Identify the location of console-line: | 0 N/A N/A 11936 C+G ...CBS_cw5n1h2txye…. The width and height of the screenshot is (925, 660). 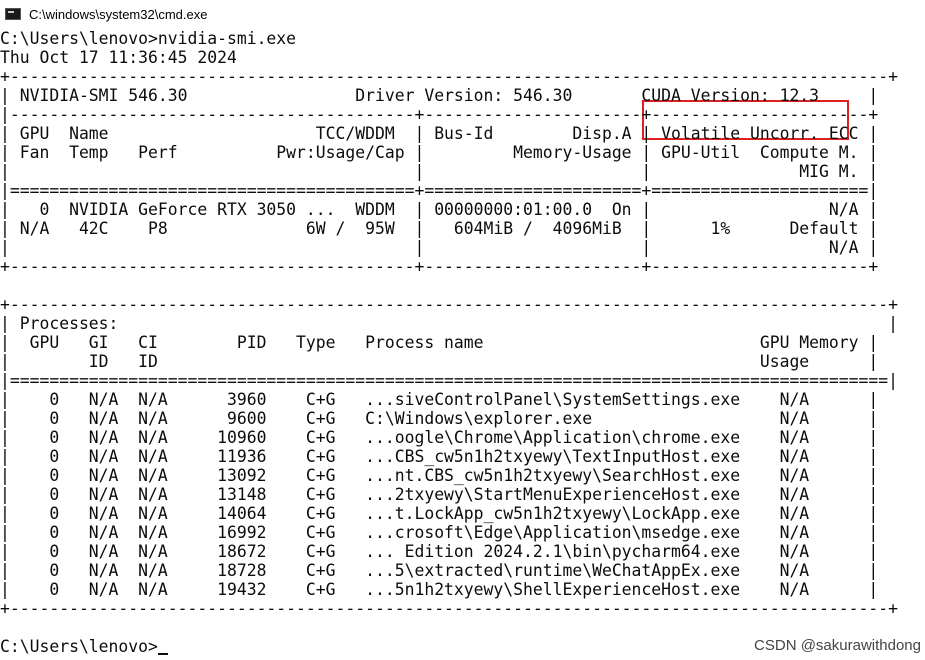
(439, 456).